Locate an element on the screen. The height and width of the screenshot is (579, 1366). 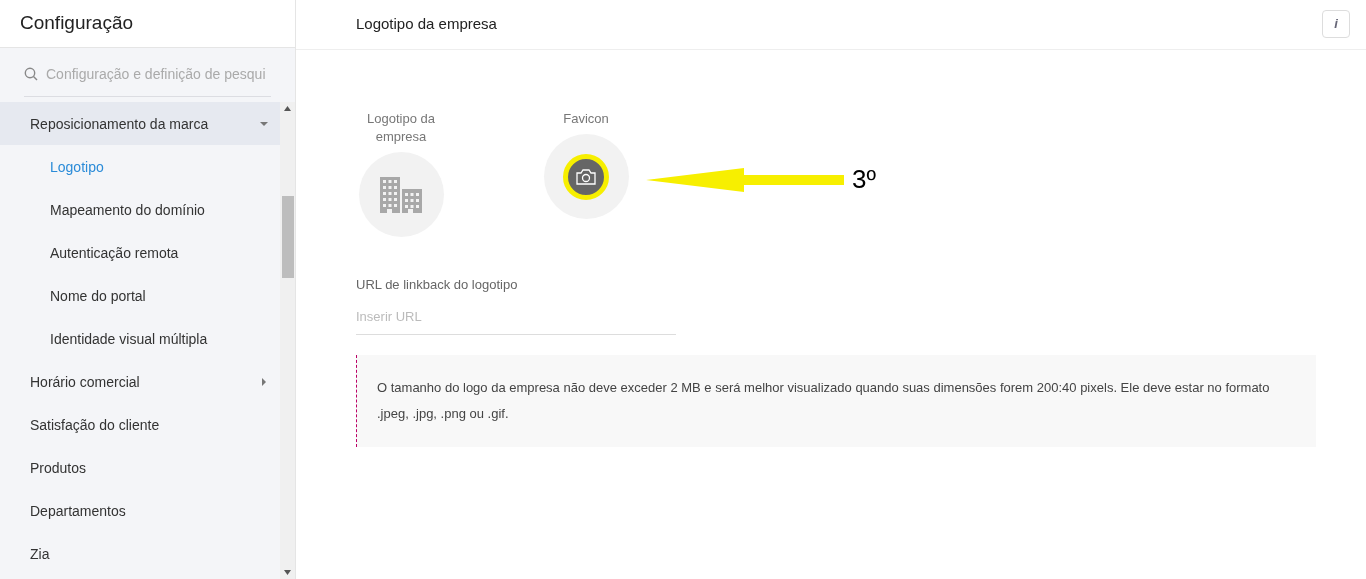
field-label: URL de linkback do logotipo is located at coordinates (437, 285).